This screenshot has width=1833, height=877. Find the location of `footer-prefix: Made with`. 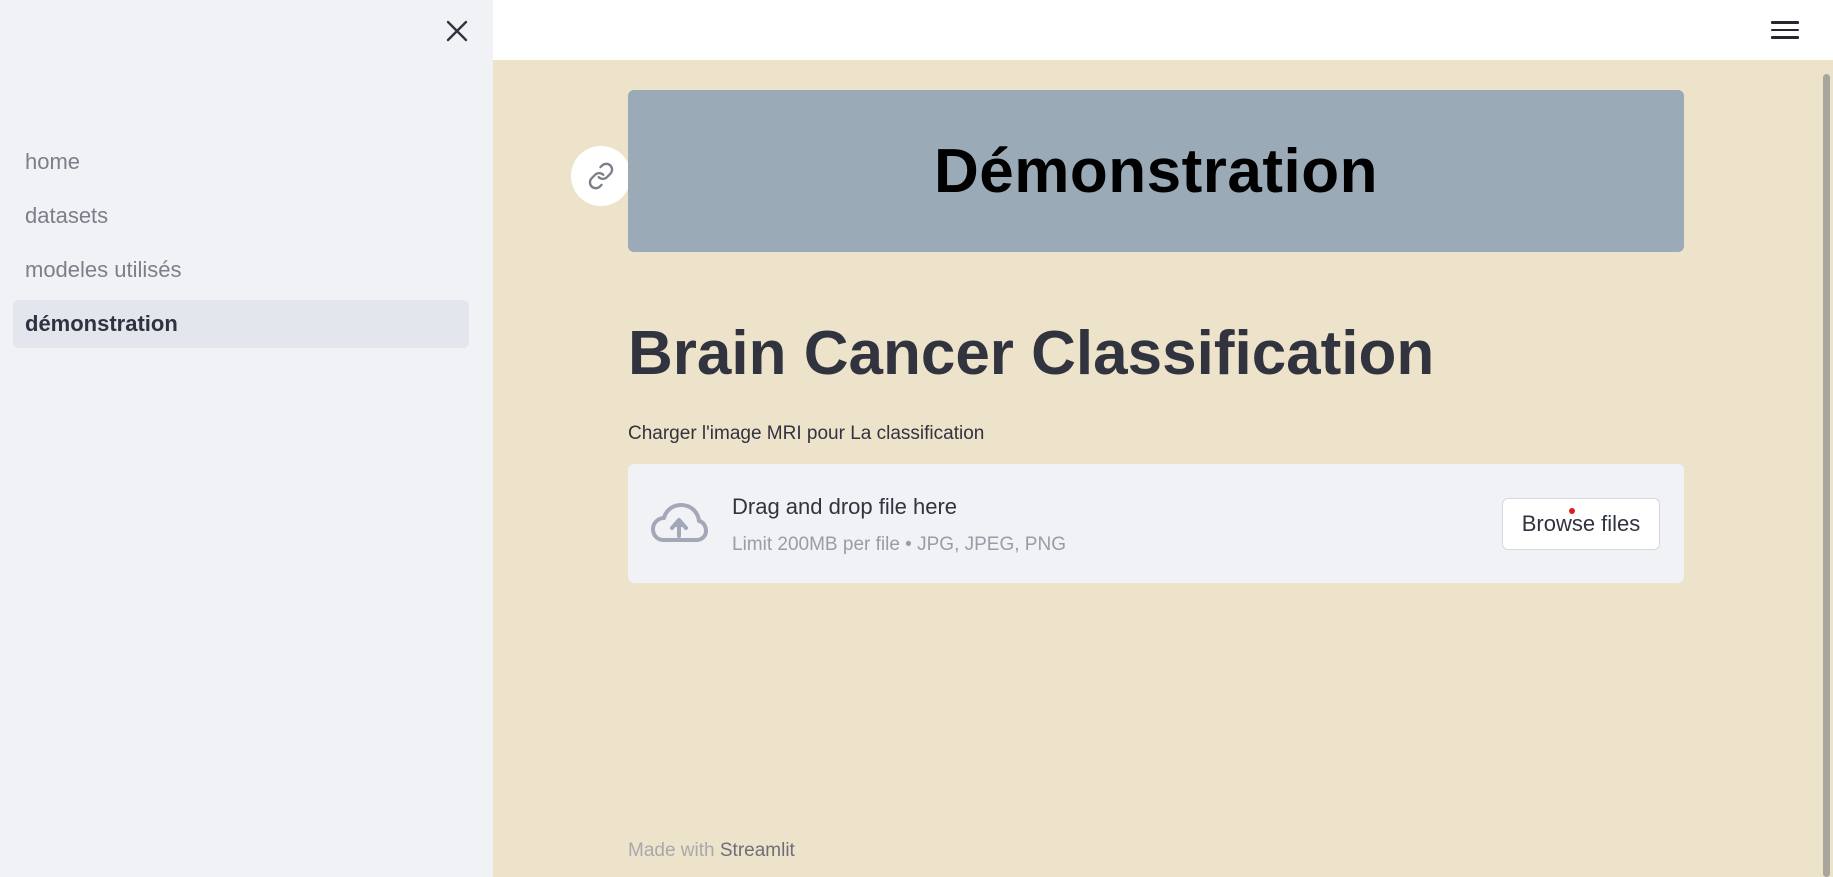

footer-prefix: Made with is located at coordinates (674, 850).